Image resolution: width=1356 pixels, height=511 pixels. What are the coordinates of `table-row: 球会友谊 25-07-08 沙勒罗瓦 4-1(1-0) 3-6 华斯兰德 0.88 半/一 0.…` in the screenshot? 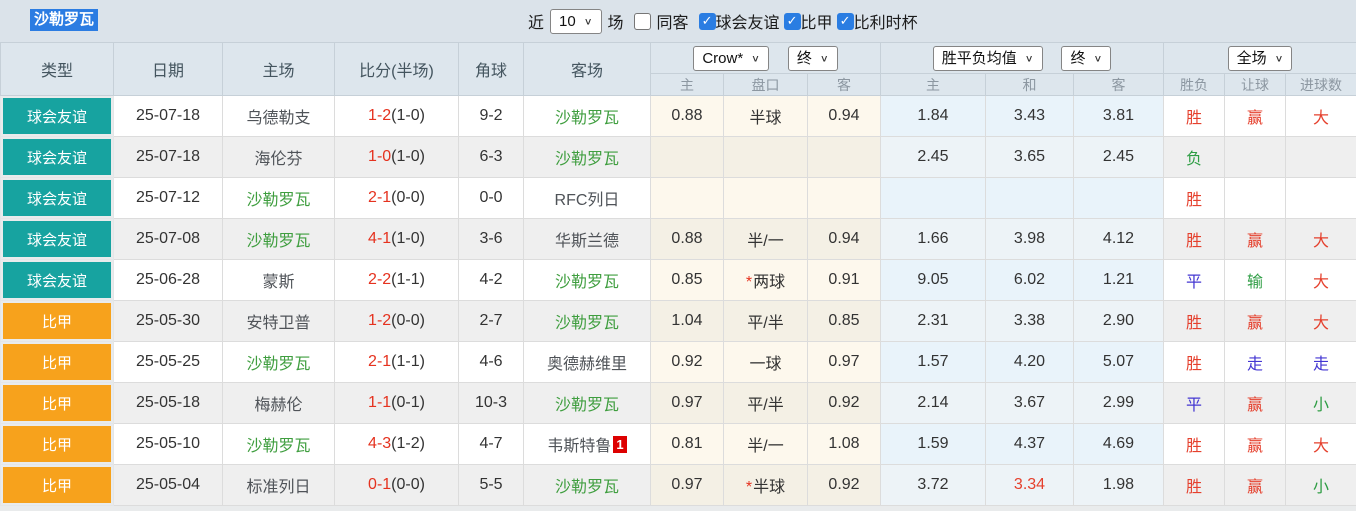 It's located at (678, 239).